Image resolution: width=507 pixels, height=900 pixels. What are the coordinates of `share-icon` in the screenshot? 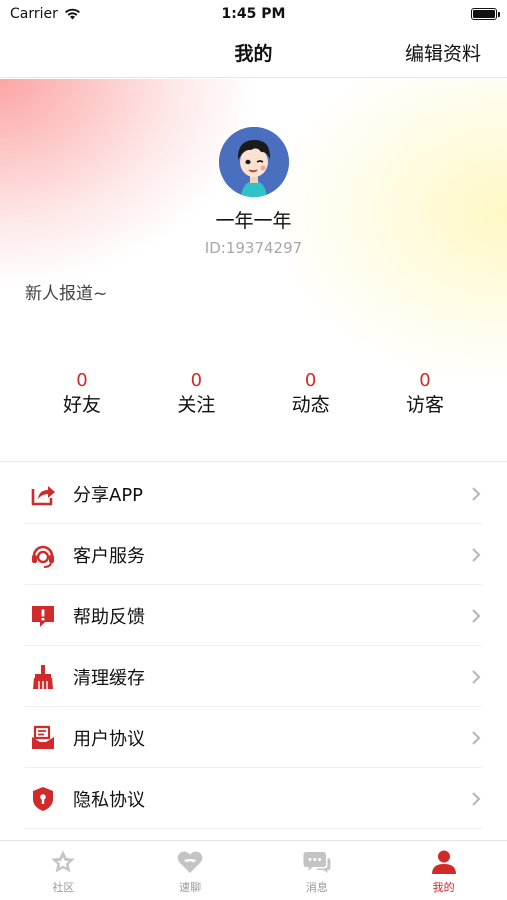 It's located at (43, 494).